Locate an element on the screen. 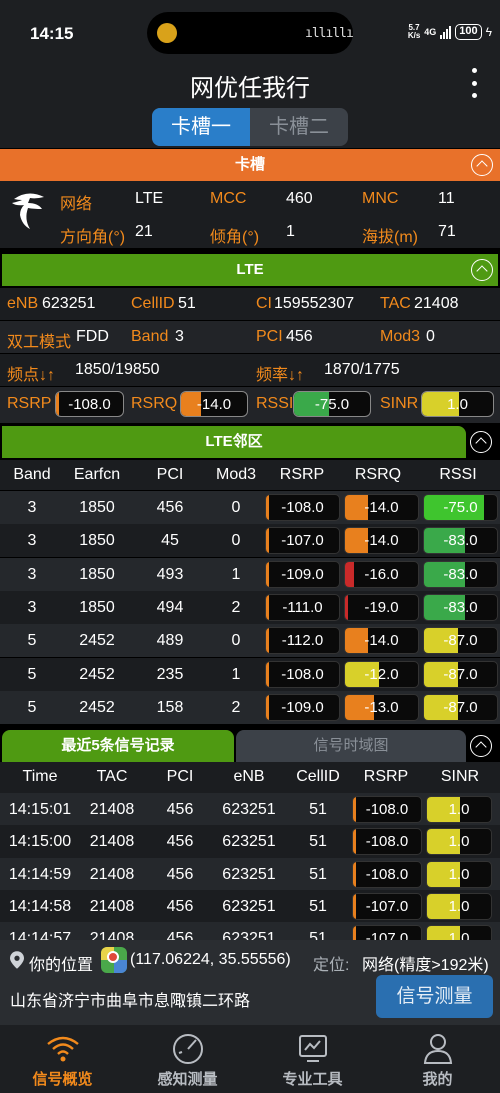 The image size is (500, 1093). band-label: Band is located at coordinates (150, 336).